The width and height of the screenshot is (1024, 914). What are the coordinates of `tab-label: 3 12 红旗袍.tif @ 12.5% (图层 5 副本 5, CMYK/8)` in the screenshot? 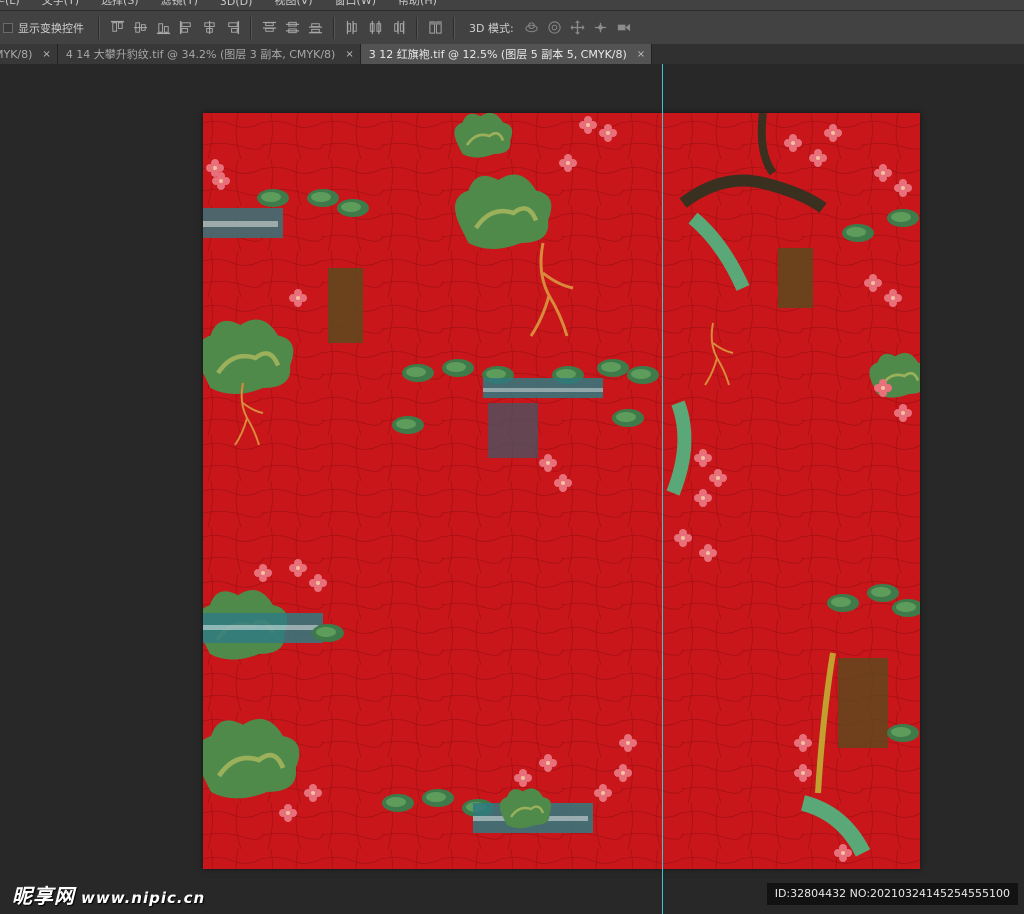 It's located at (497, 54).